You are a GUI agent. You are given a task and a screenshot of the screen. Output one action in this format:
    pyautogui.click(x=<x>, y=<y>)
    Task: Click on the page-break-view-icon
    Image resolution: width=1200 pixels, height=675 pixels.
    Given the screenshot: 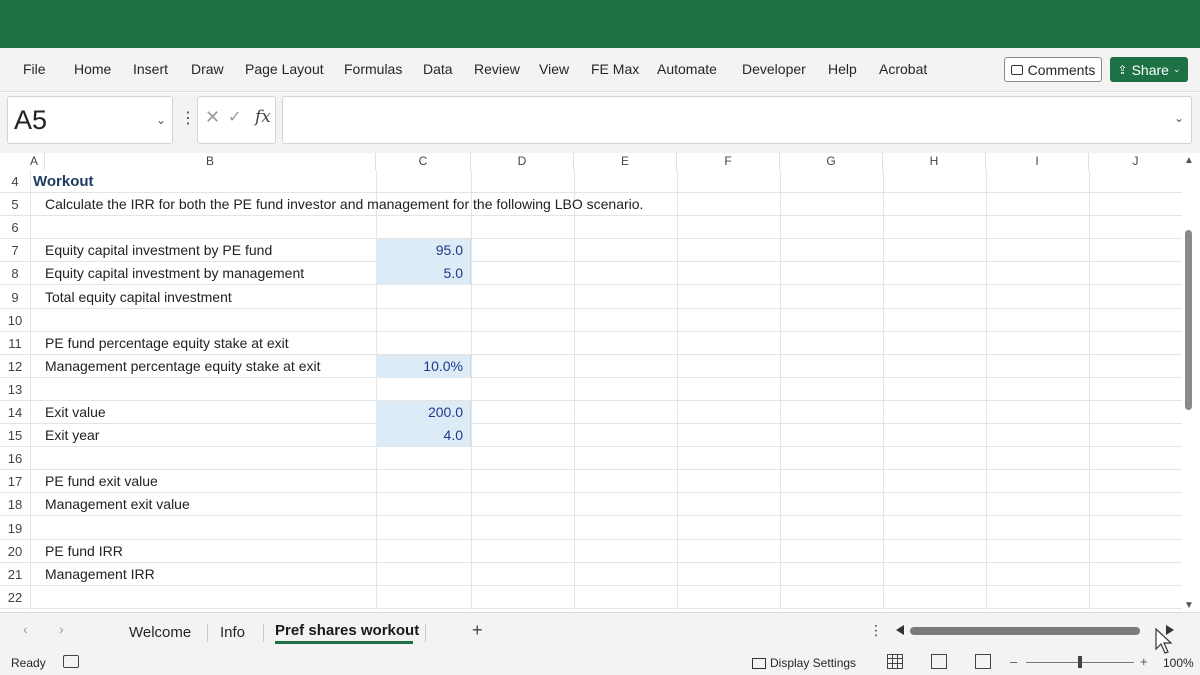 What is the action you would take?
    pyautogui.click(x=983, y=661)
    